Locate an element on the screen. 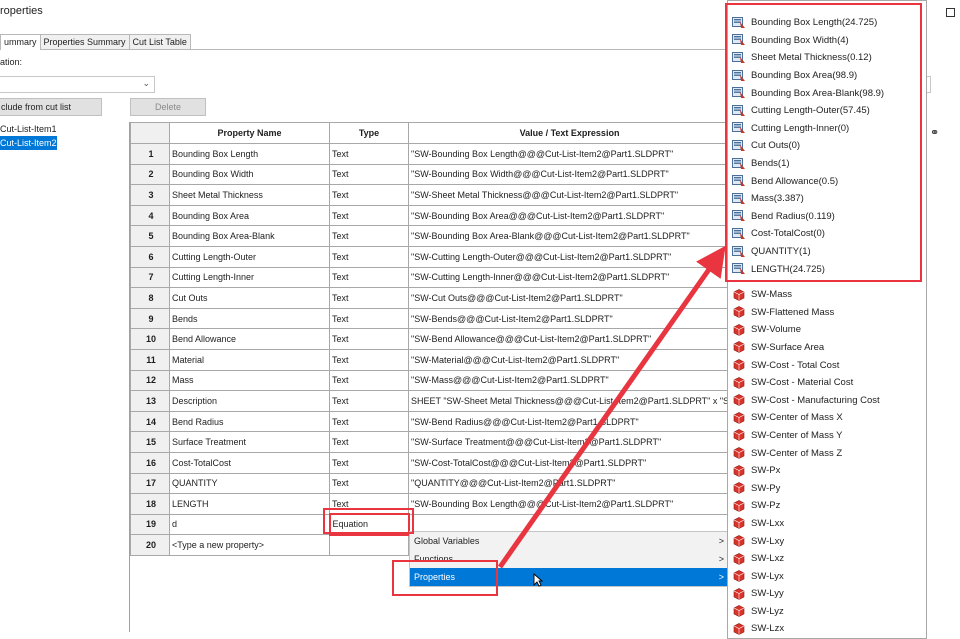 Image resolution: width=960 pixels, height=639 pixels. list-item: Cutting Length-Inner(0) is located at coordinates (827, 129).